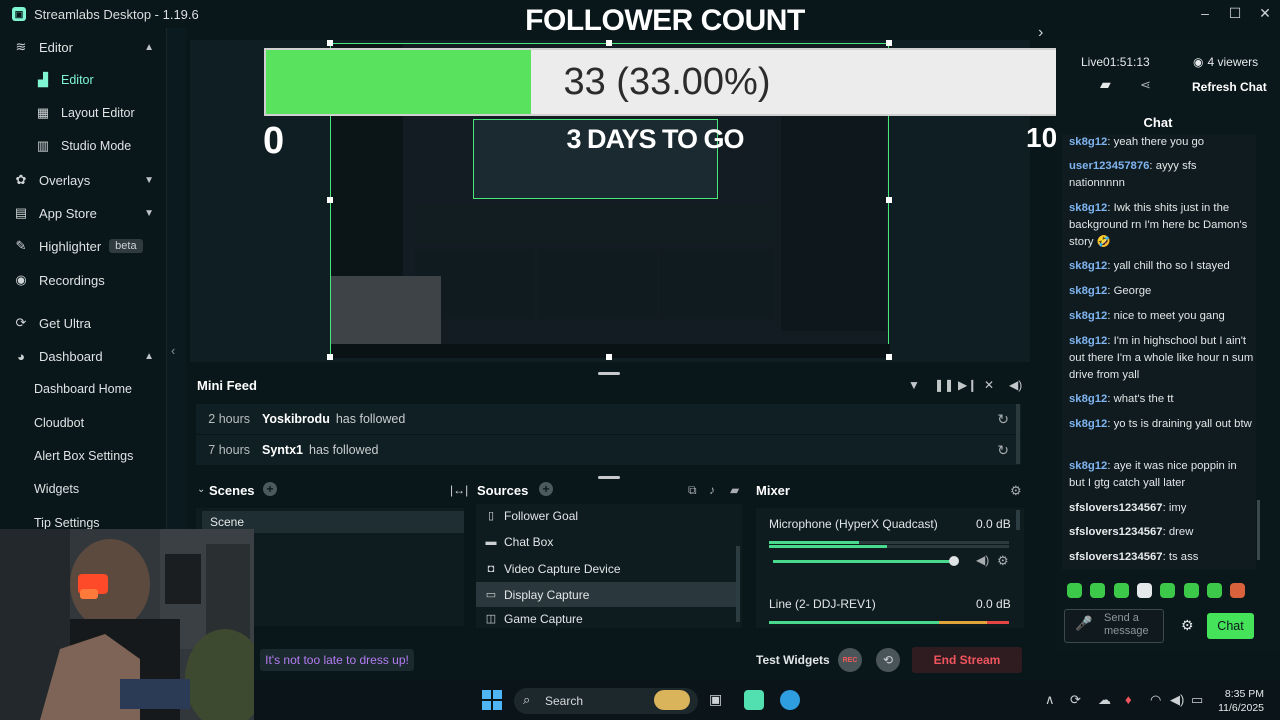 This screenshot has height=720, width=1280. I want to click on add-source-icon: +, so click(546, 489).